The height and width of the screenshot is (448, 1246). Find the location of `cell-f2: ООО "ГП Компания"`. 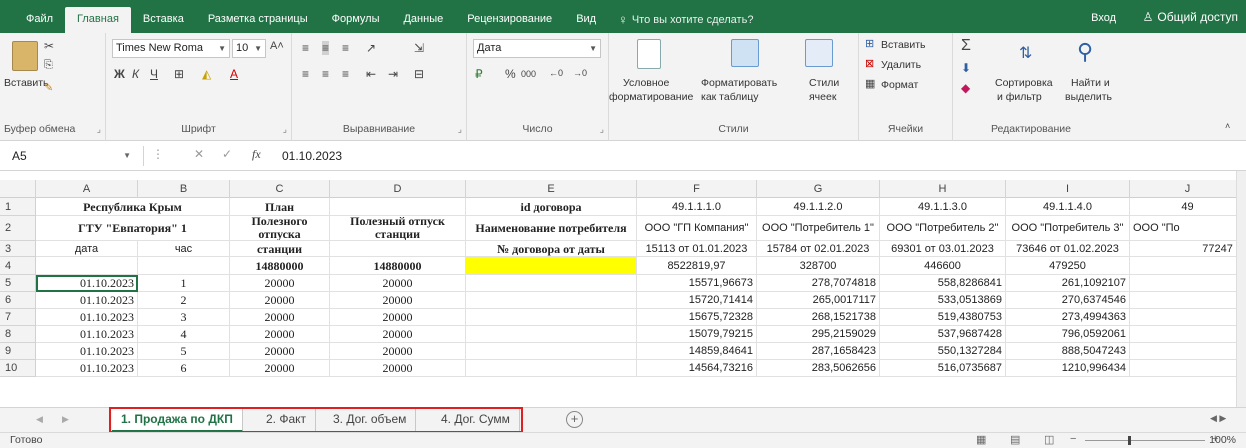

cell-f2: ООО "ГП Компания" is located at coordinates (697, 228).